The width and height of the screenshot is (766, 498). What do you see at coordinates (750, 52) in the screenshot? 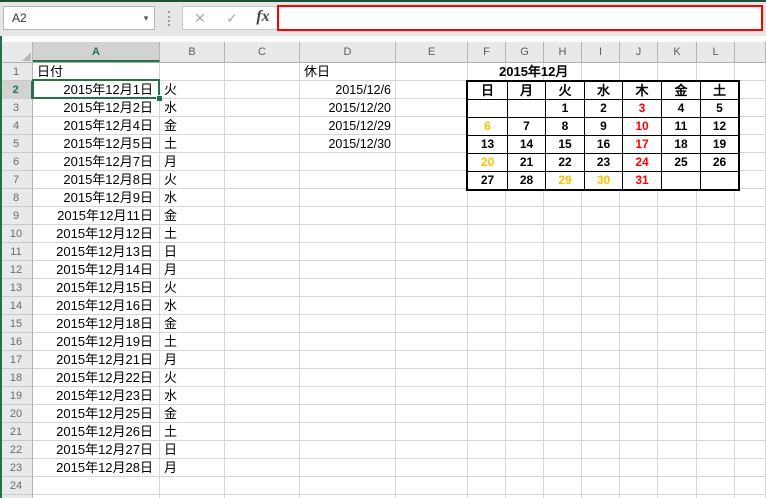
I see `column-header-partial` at bounding box center [750, 52].